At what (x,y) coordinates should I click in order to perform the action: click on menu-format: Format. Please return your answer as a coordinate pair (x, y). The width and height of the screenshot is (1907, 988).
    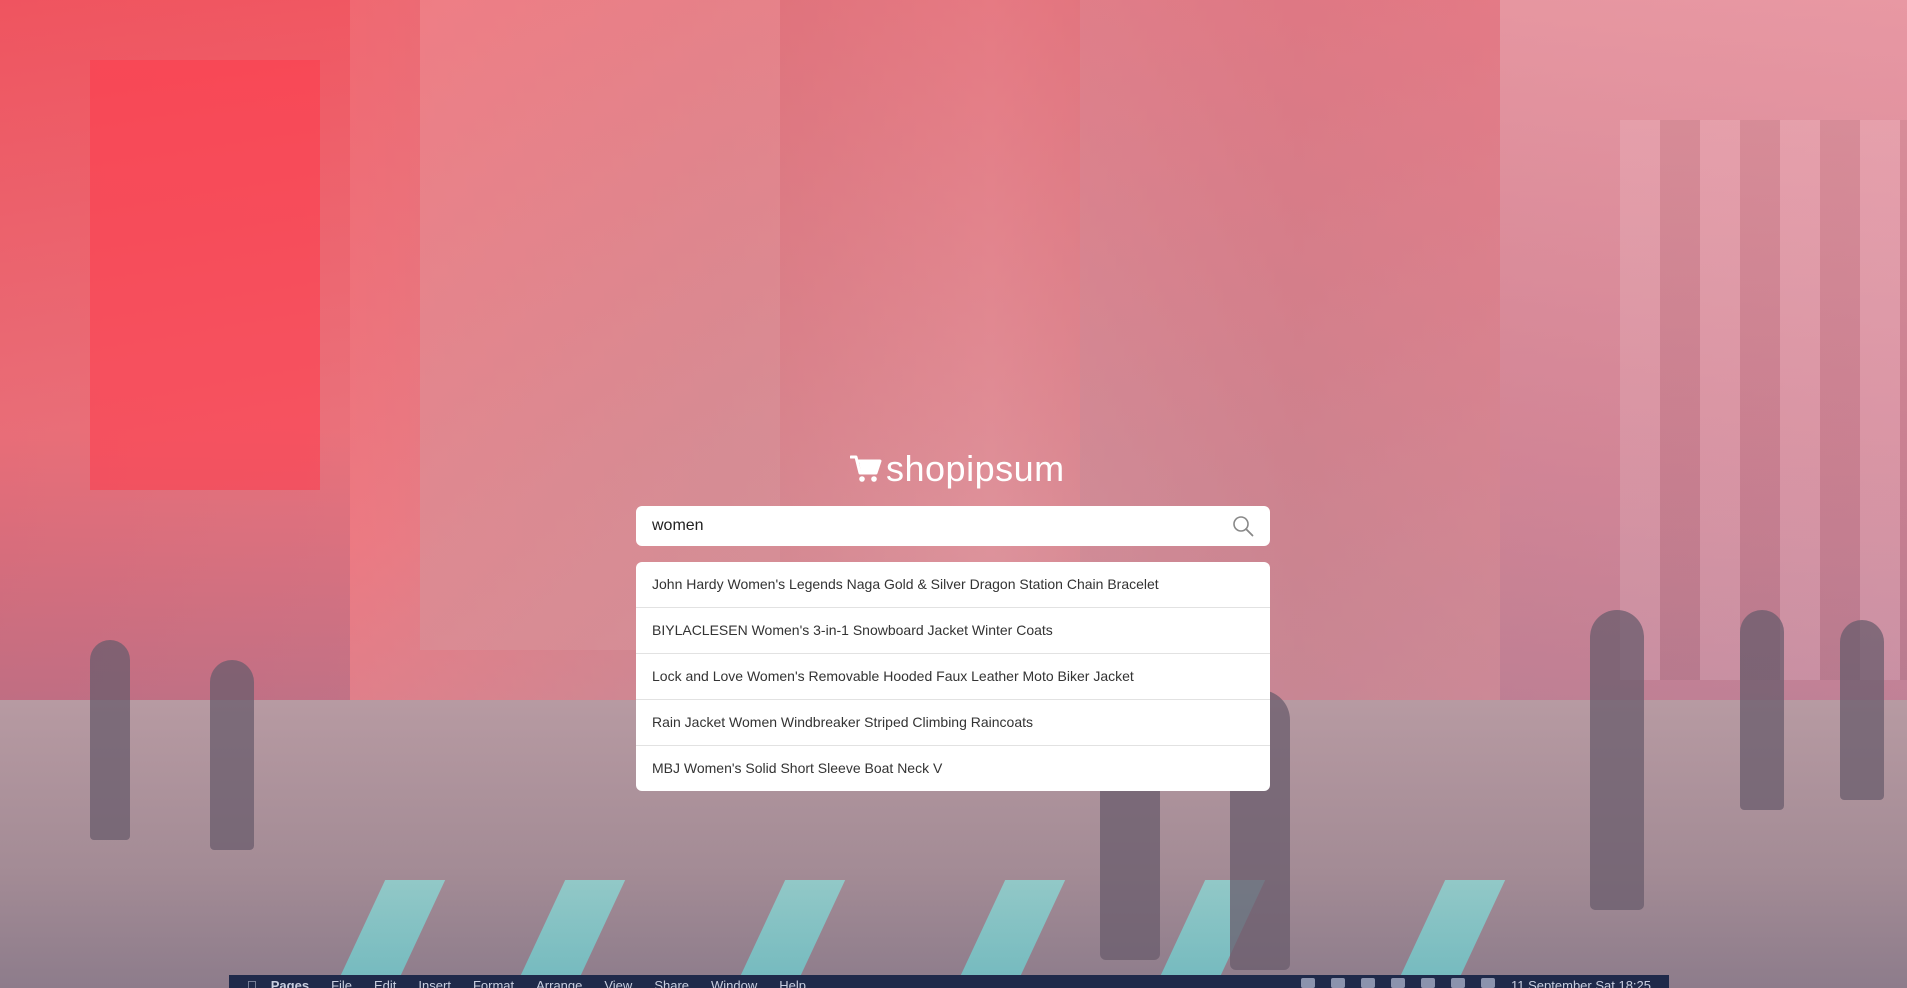
    Looking at the image, I should click on (493, 983).